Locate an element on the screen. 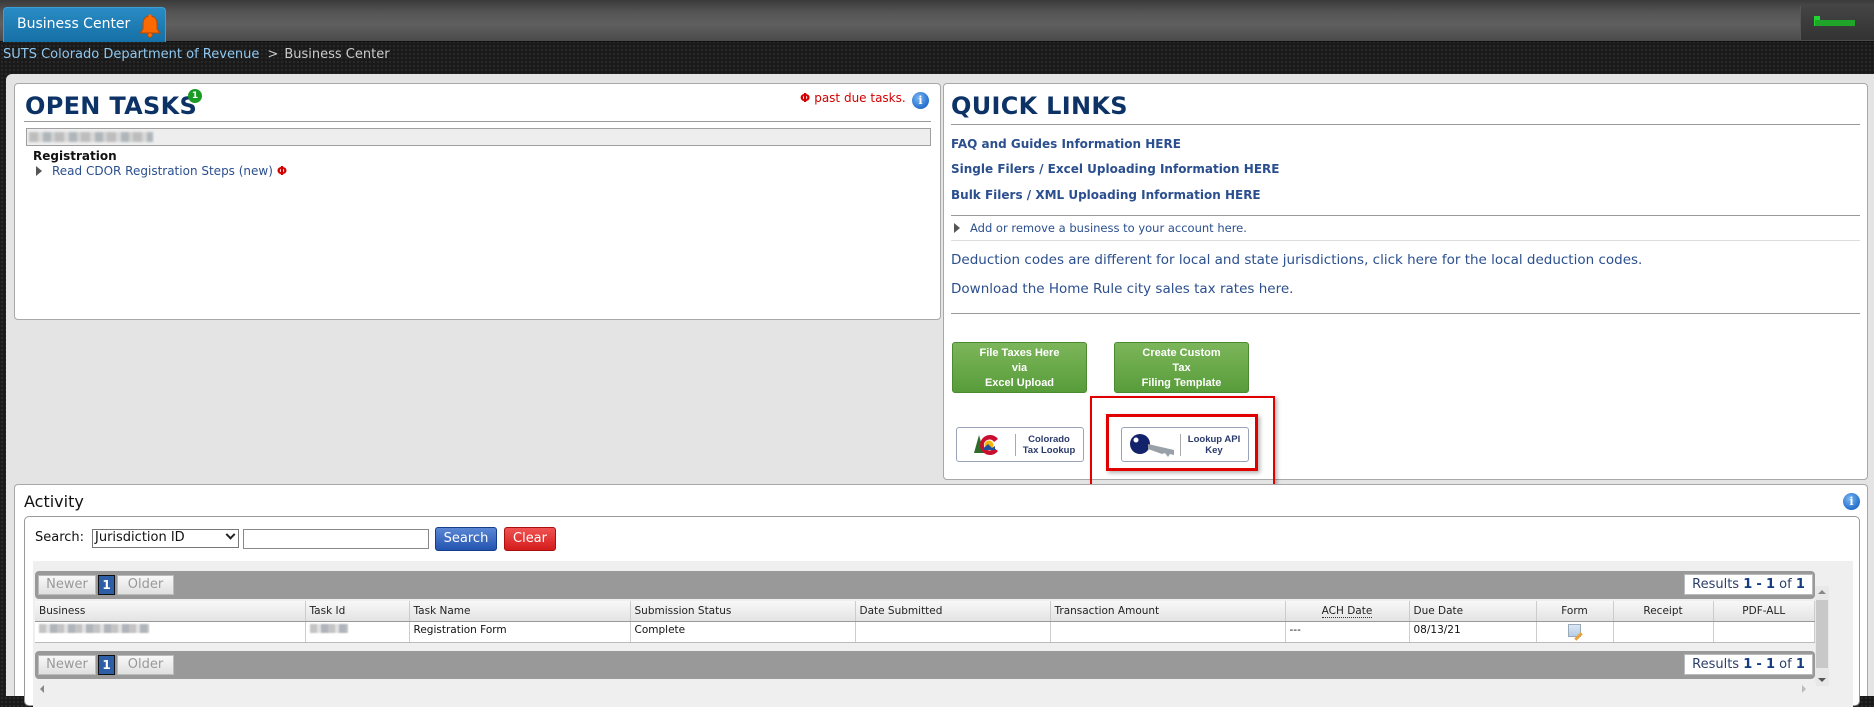 Image resolution: width=1874 pixels, height=707 pixels. tax-lookup-label: Colorado Tax Lookup is located at coordinates (1049, 445).